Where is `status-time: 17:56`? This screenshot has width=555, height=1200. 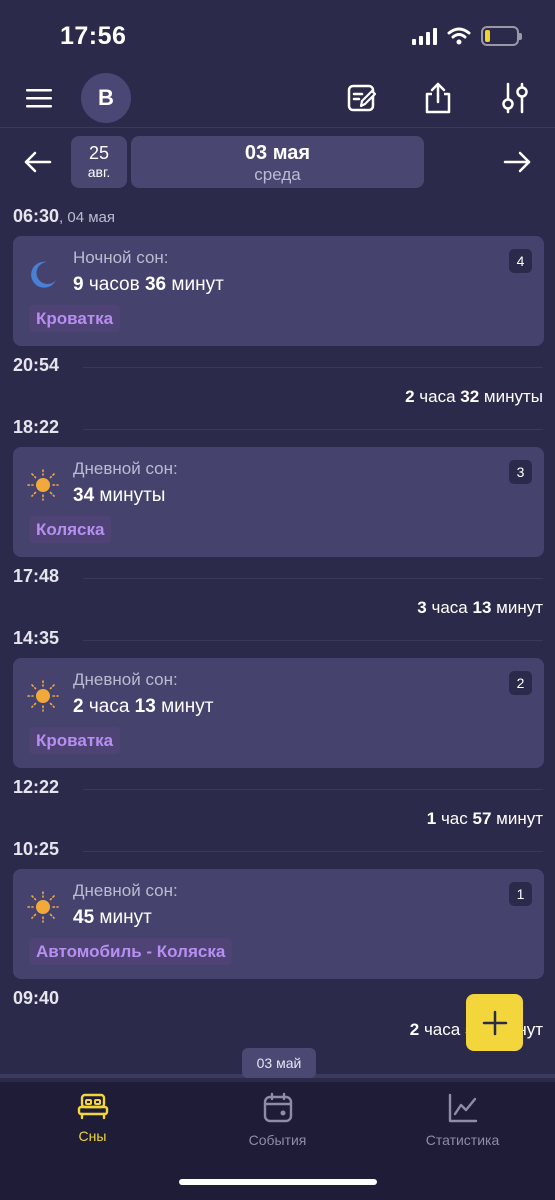 status-time: 17:56 is located at coordinates (93, 36).